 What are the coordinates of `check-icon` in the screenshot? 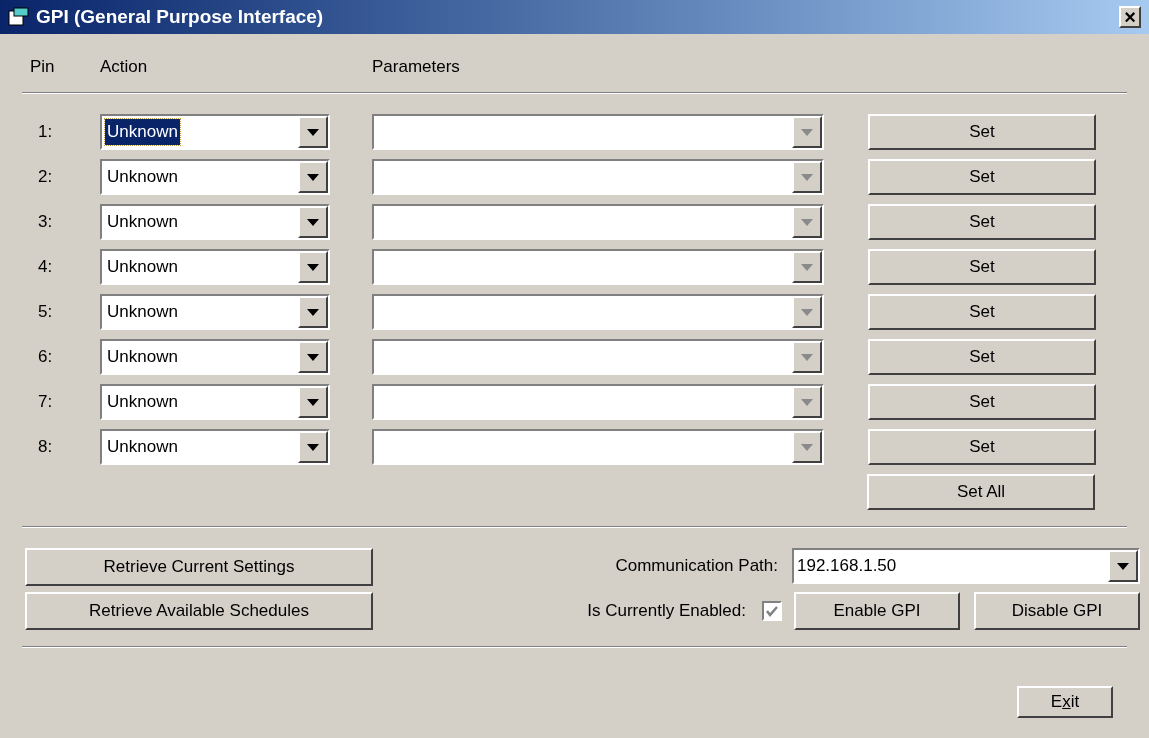 It's located at (772, 611).